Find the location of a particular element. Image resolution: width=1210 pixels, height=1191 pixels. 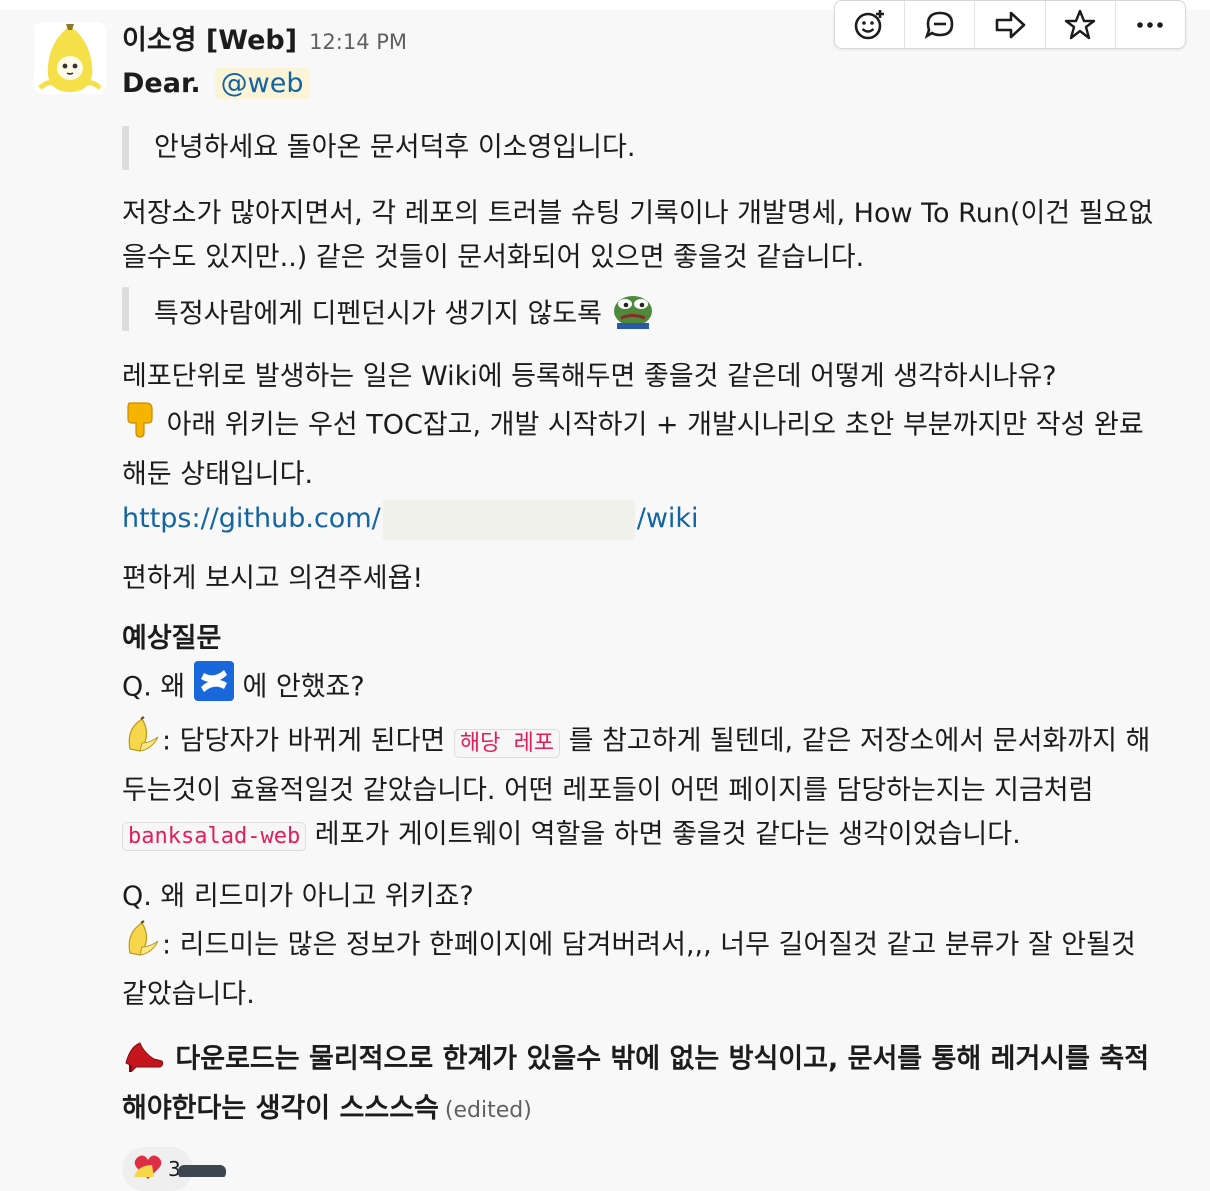

share-icon is located at coordinates (1010, 24).